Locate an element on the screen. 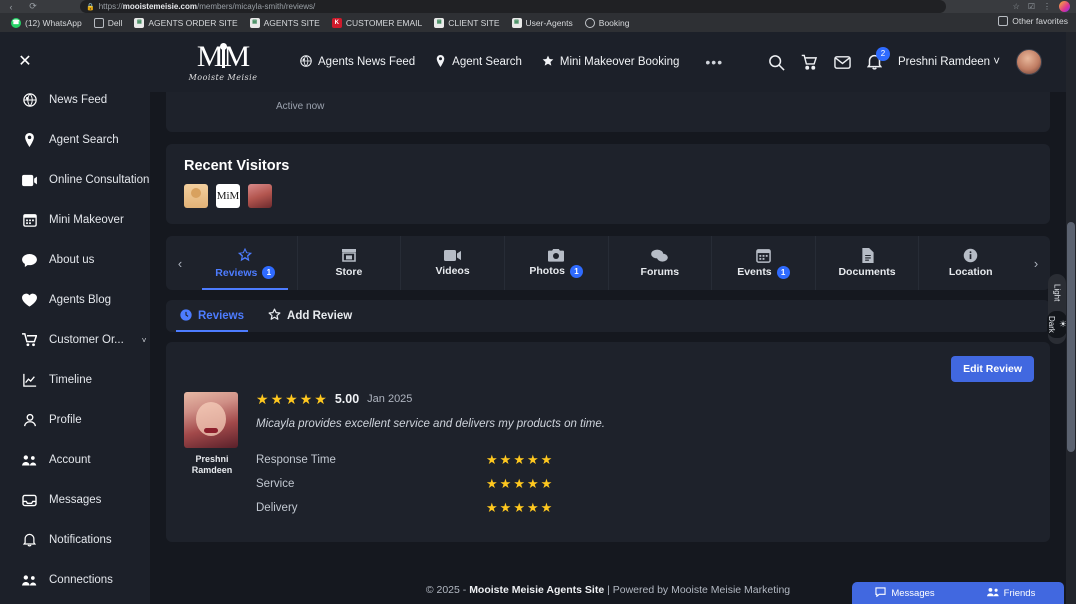 The image size is (1076, 604). sidebar-item-account: Account is located at coordinates (75, 460).